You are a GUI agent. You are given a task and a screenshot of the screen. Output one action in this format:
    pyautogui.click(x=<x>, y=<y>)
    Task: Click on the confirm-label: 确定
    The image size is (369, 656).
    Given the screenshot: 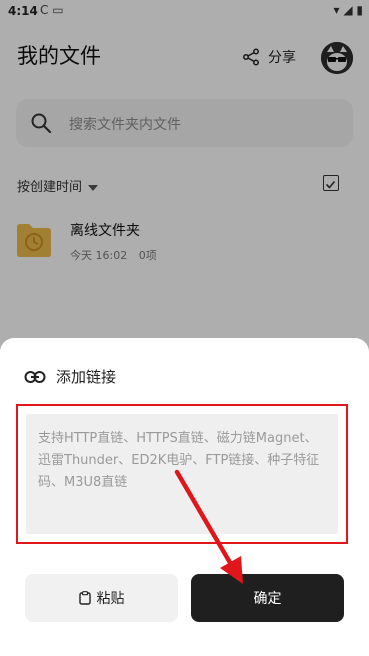 What is the action you would take?
    pyautogui.click(x=267, y=599)
    